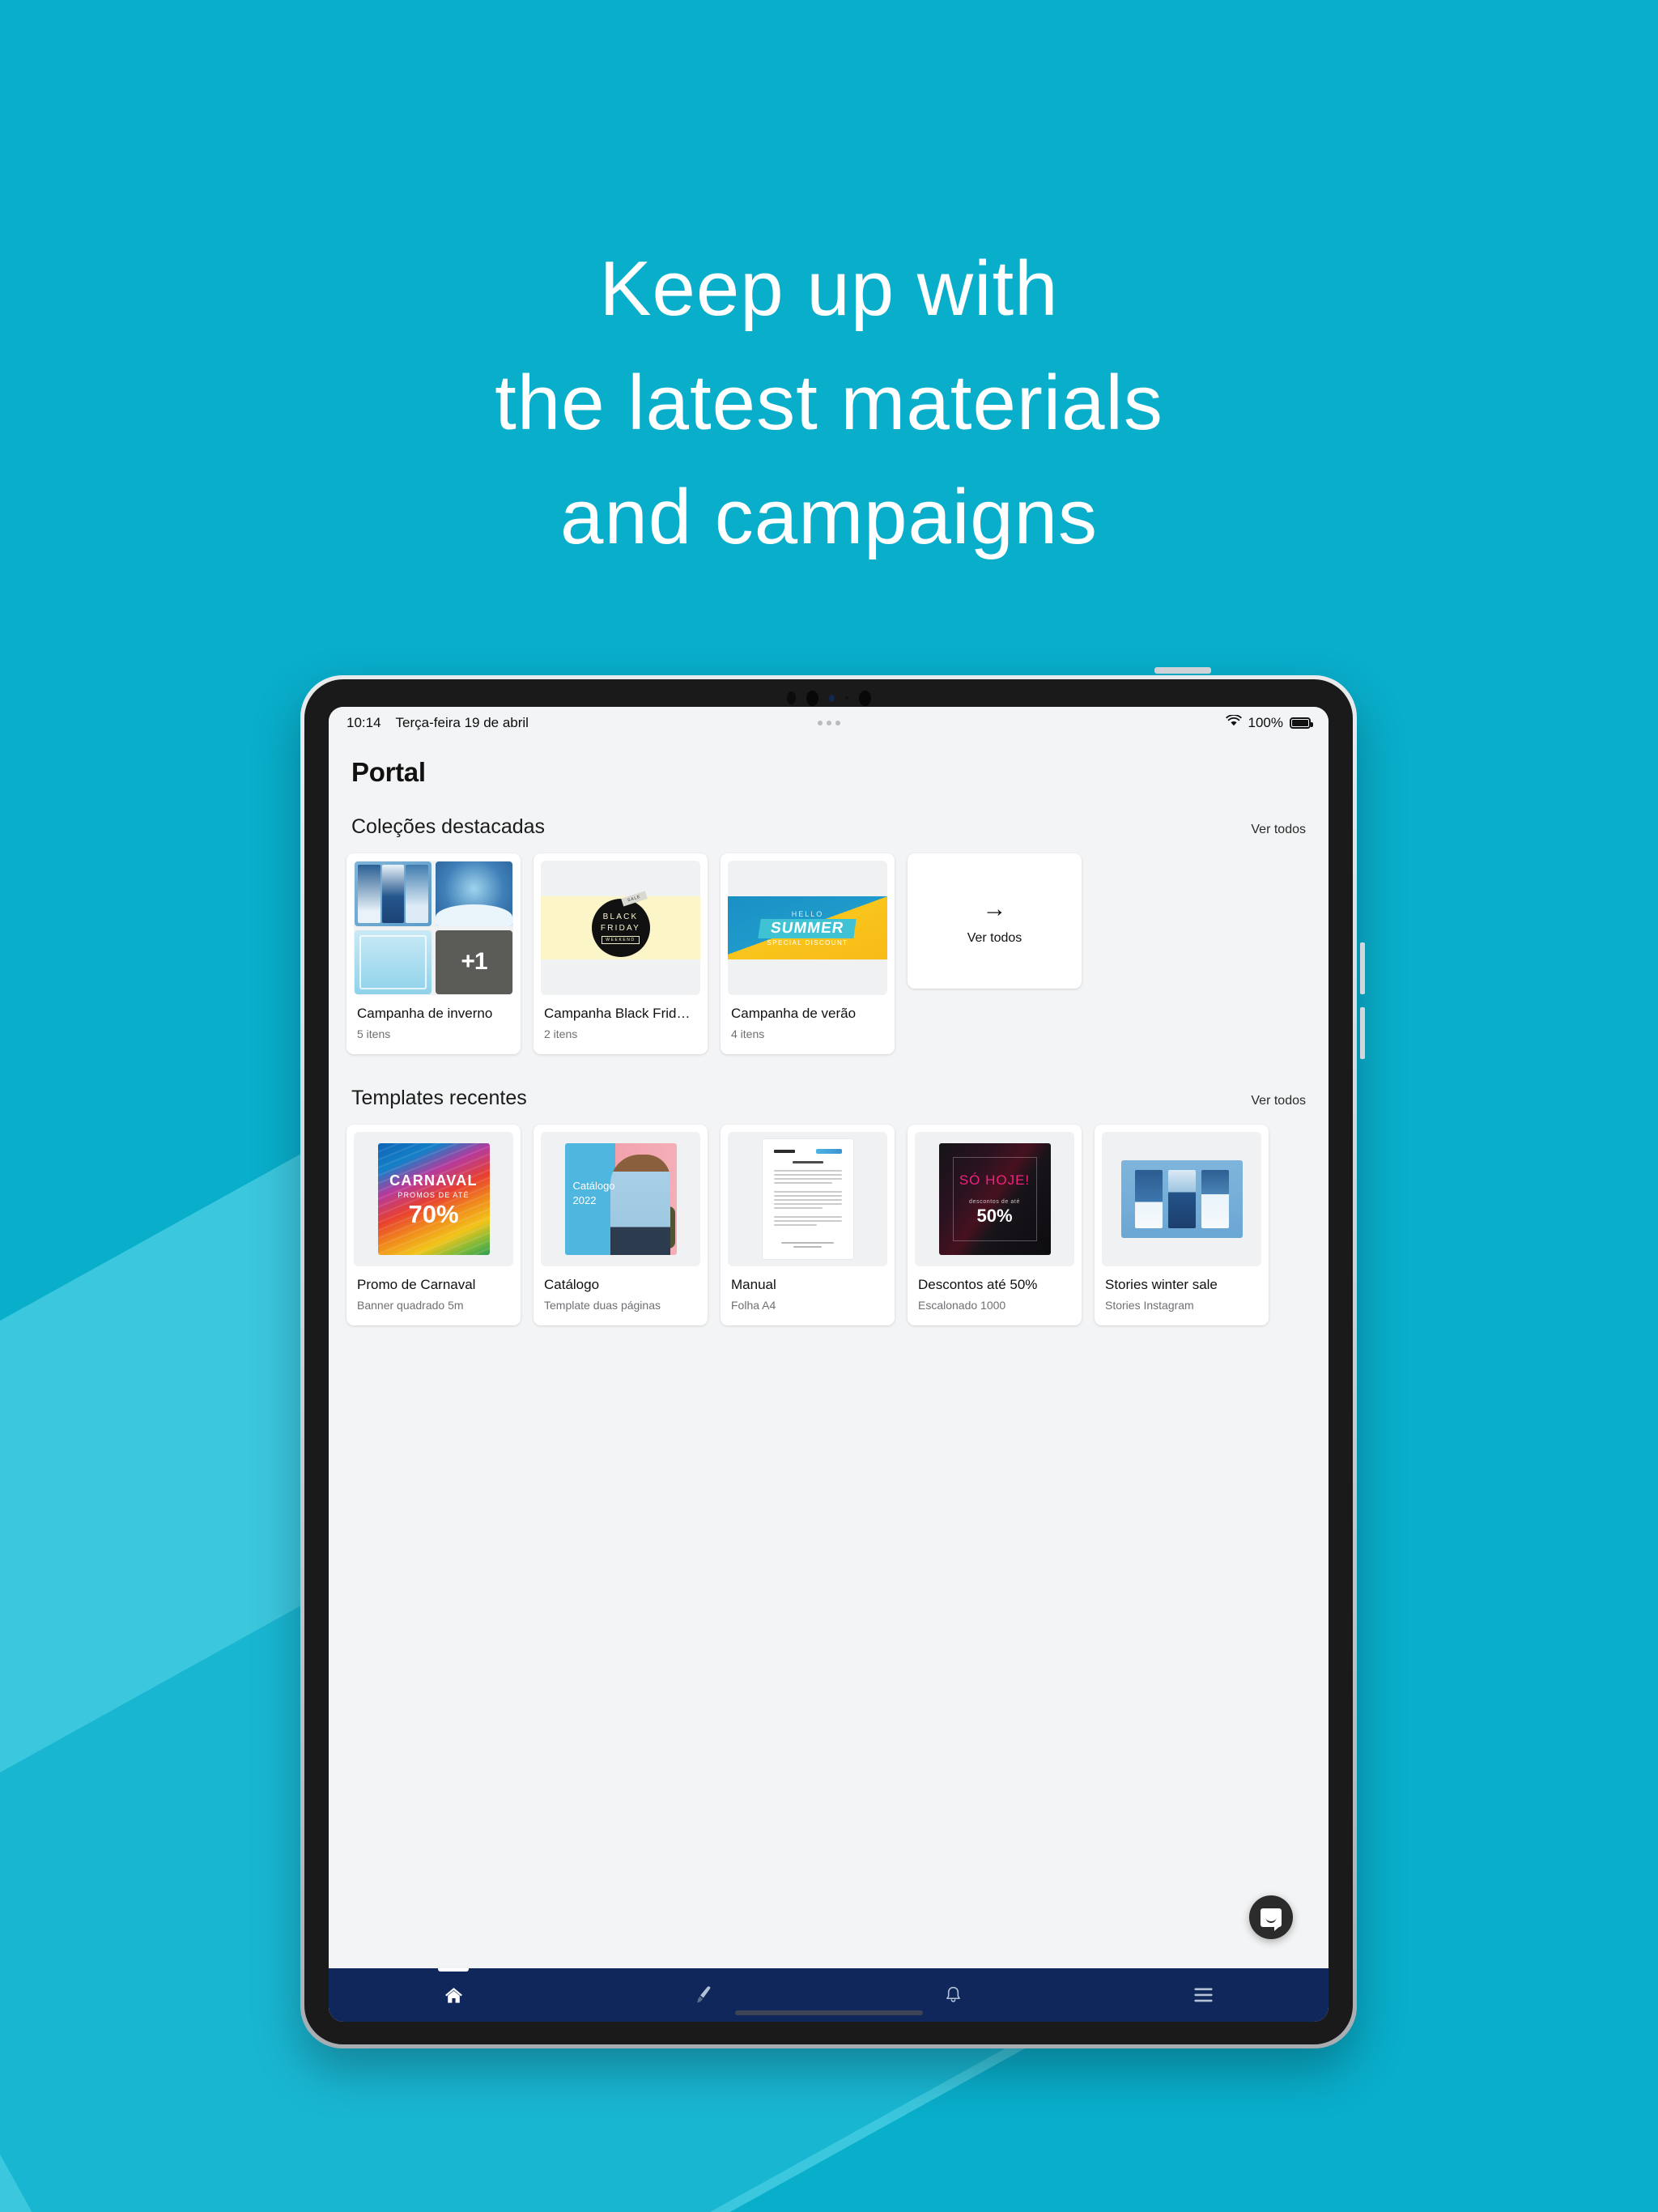 The width and height of the screenshot is (1658, 2212). I want to click on card-title: Manual, so click(753, 1285).